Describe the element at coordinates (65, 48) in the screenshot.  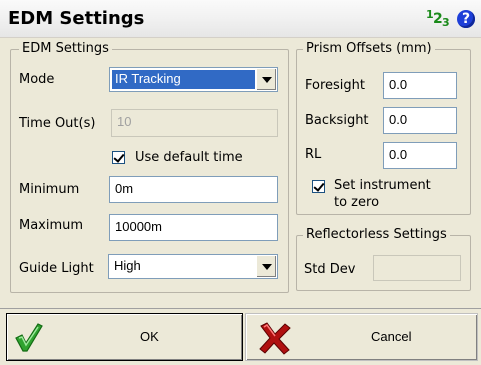
I see `edm-settings-legend: EDM Settings` at that location.